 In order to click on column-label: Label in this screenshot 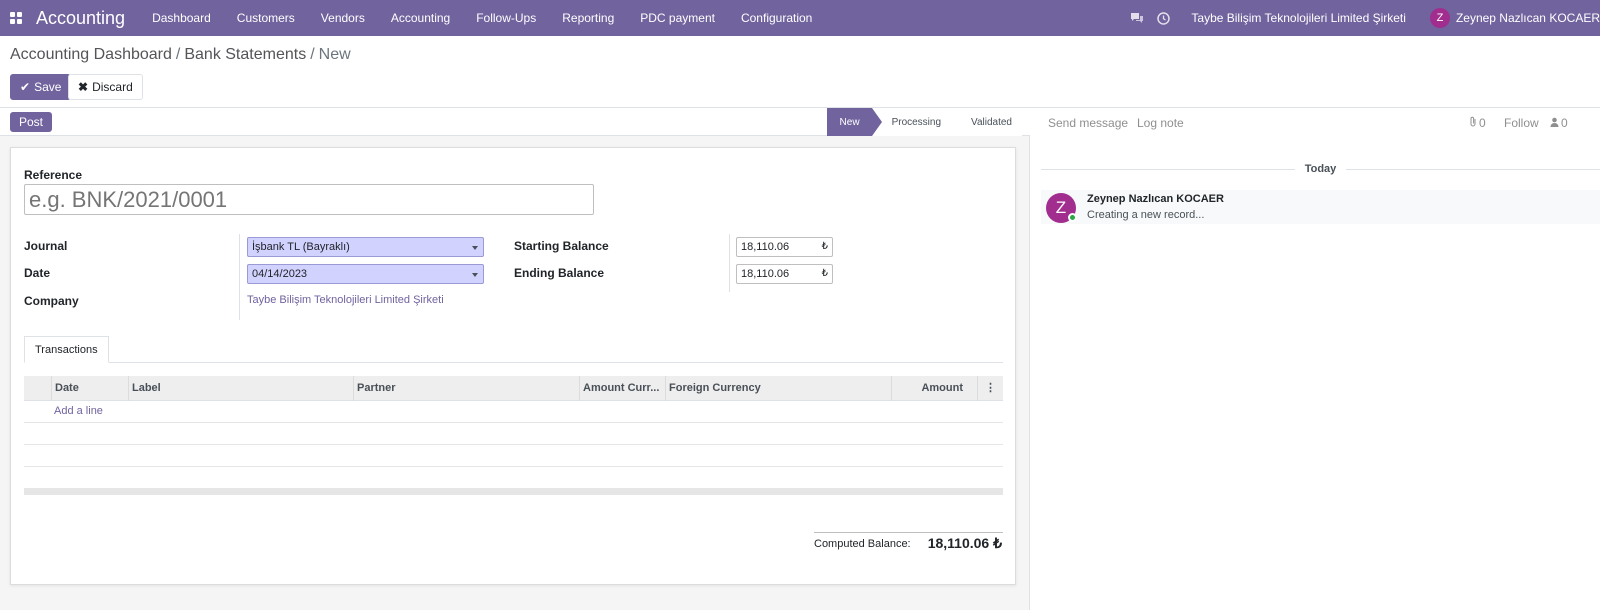, I will do `click(240, 388)`.